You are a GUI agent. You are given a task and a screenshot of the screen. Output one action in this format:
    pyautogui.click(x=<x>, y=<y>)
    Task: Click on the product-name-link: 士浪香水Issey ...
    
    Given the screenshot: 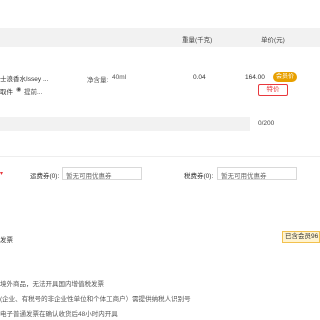 What is the action you would take?
    pyautogui.click(x=24, y=78)
    